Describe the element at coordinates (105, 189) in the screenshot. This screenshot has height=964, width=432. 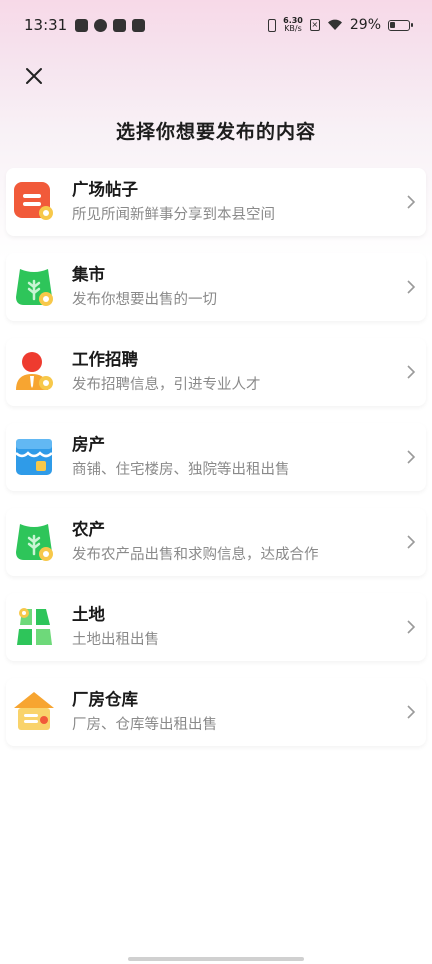
I see `item-title: 广场帖子` at that location.